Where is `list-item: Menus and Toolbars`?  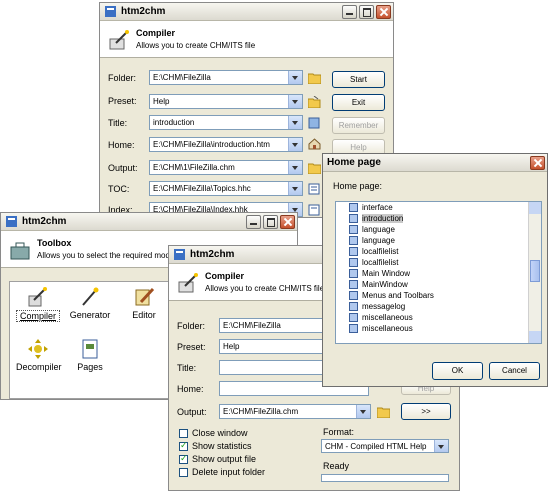 list-item: Menus and Toolbars is located at coordinates (432, 295).